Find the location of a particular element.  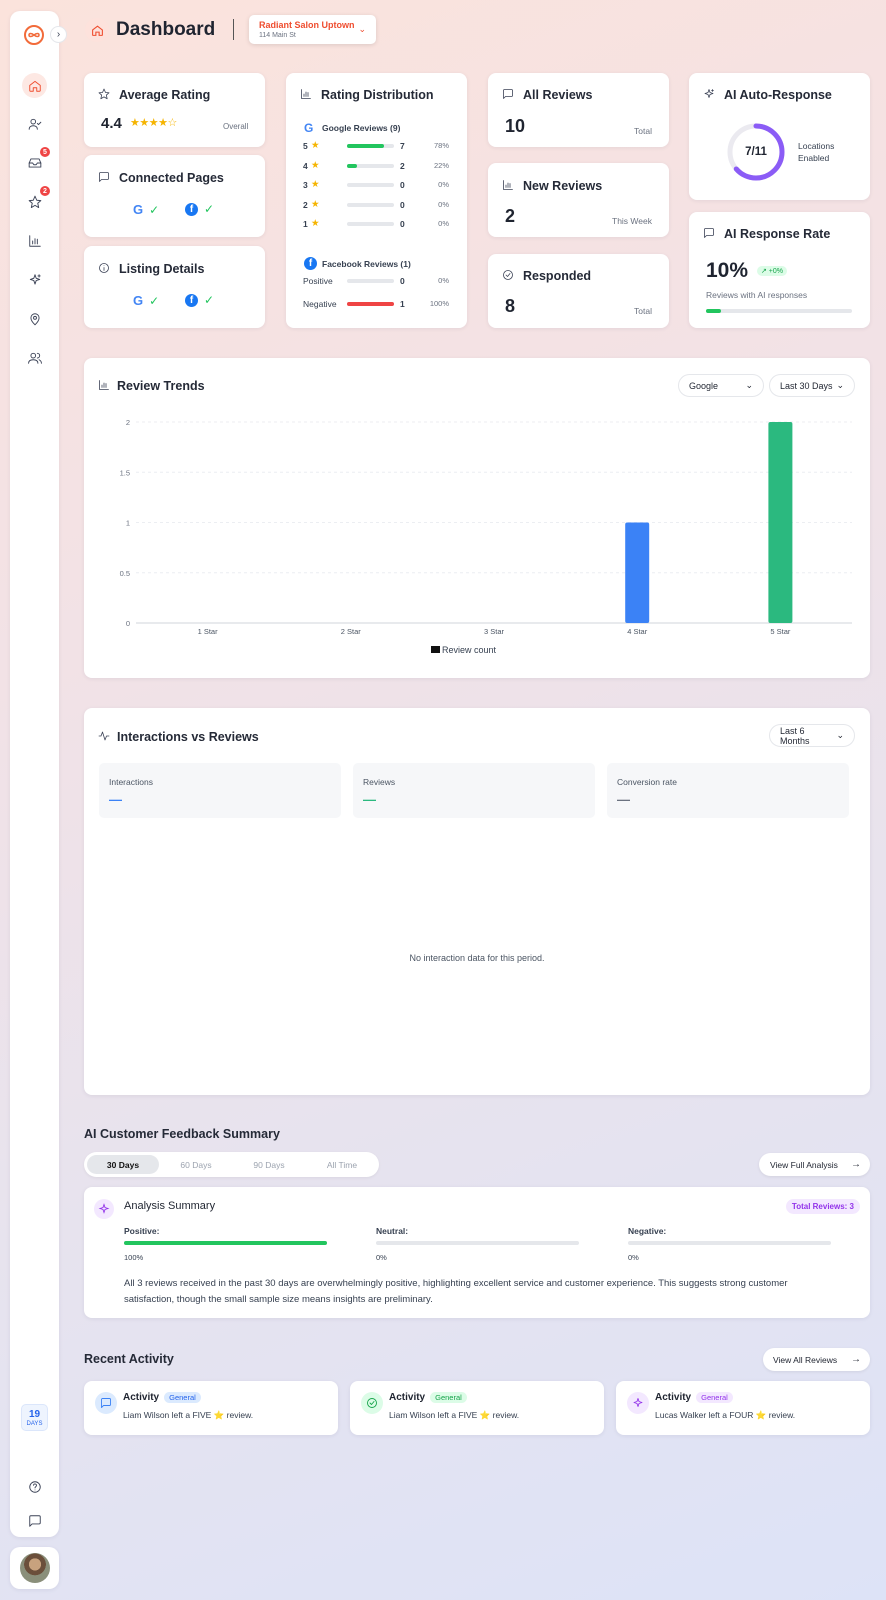

nav-team is located at coordinates (34, 357).